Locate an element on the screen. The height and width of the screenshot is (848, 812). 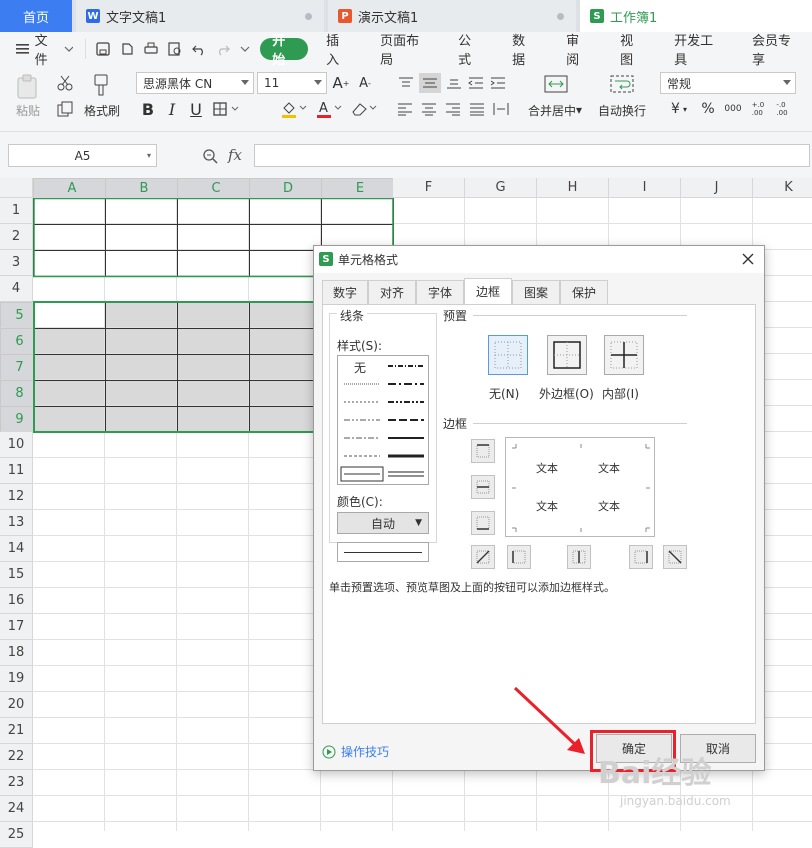
row-header-10: 10 is located at coordinates (16, 445).